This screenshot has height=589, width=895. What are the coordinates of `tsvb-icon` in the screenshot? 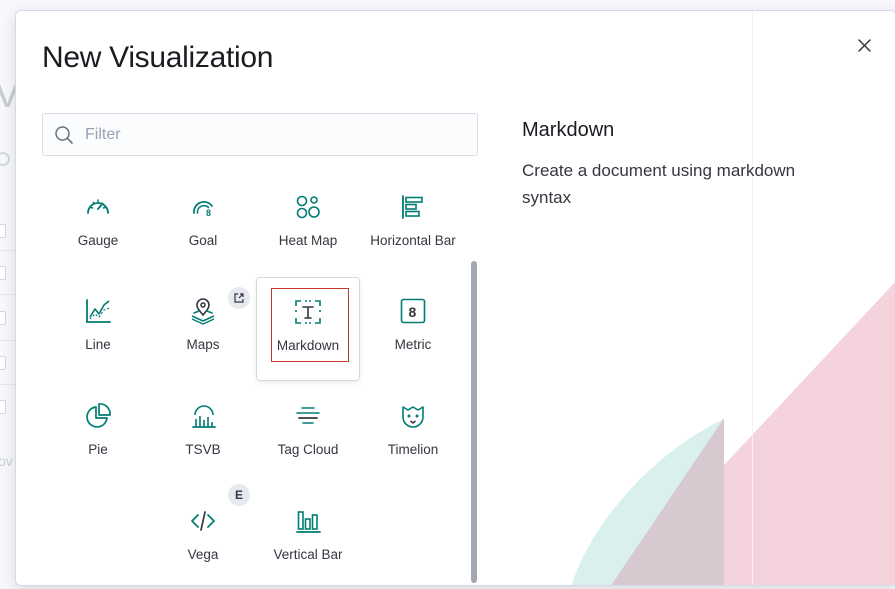 It's located at (203, 416).